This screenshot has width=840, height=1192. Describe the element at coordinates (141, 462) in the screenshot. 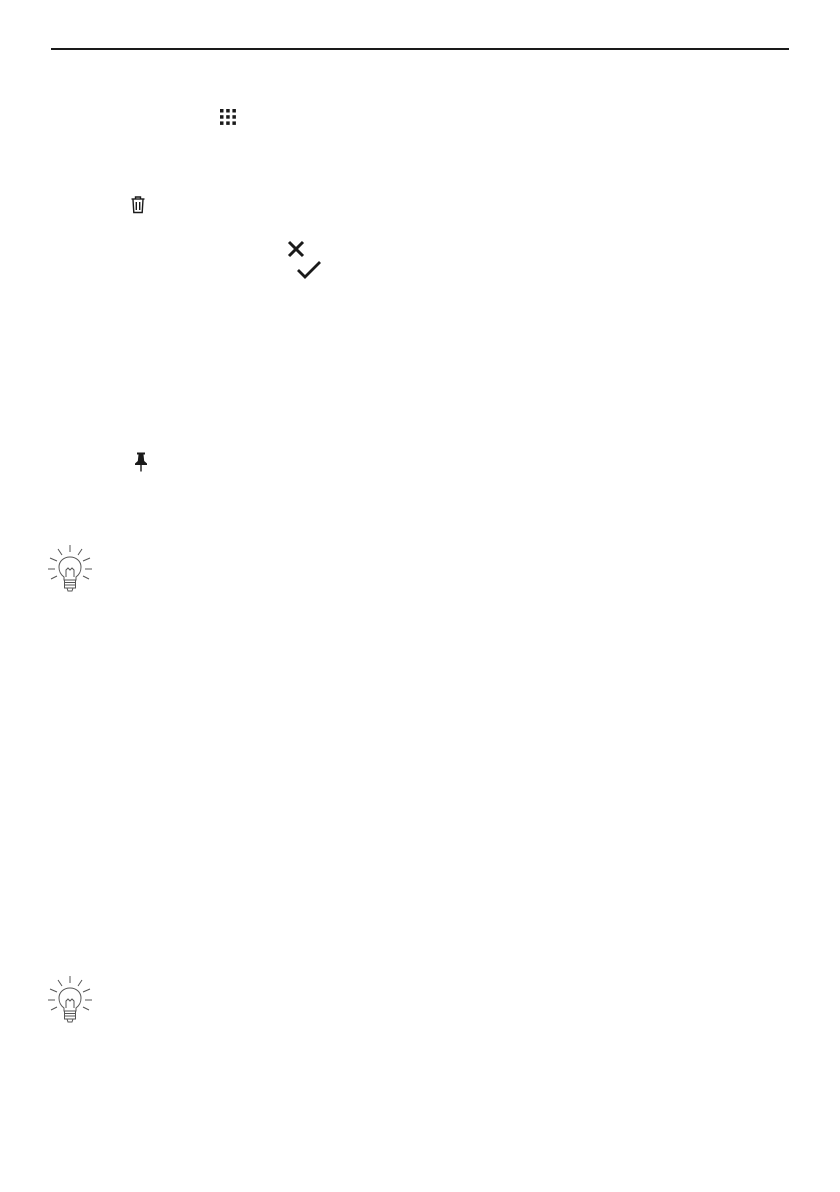

I see `pin-icon` at that location.